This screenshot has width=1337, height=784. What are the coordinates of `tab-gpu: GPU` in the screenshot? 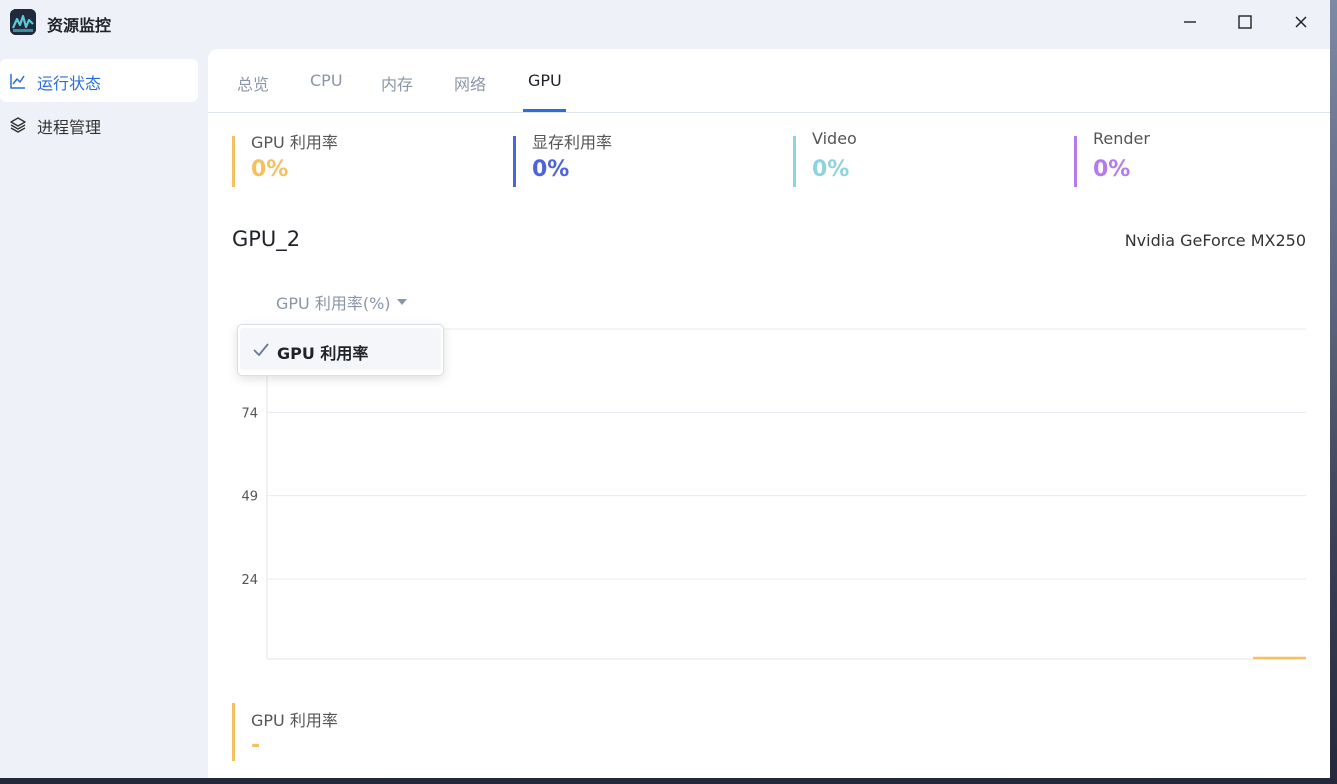 It's located at (545, 80).